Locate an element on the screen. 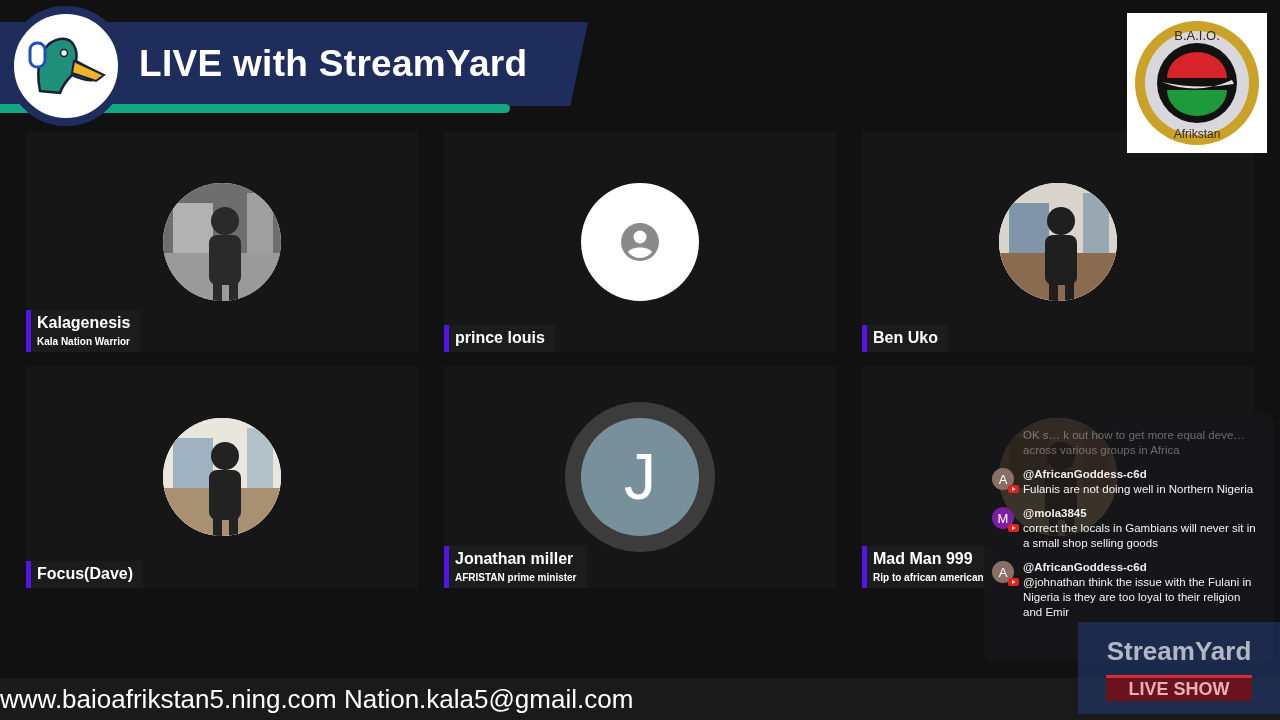  chat-author: @mola3845 is located at coordinates (1055, 513).